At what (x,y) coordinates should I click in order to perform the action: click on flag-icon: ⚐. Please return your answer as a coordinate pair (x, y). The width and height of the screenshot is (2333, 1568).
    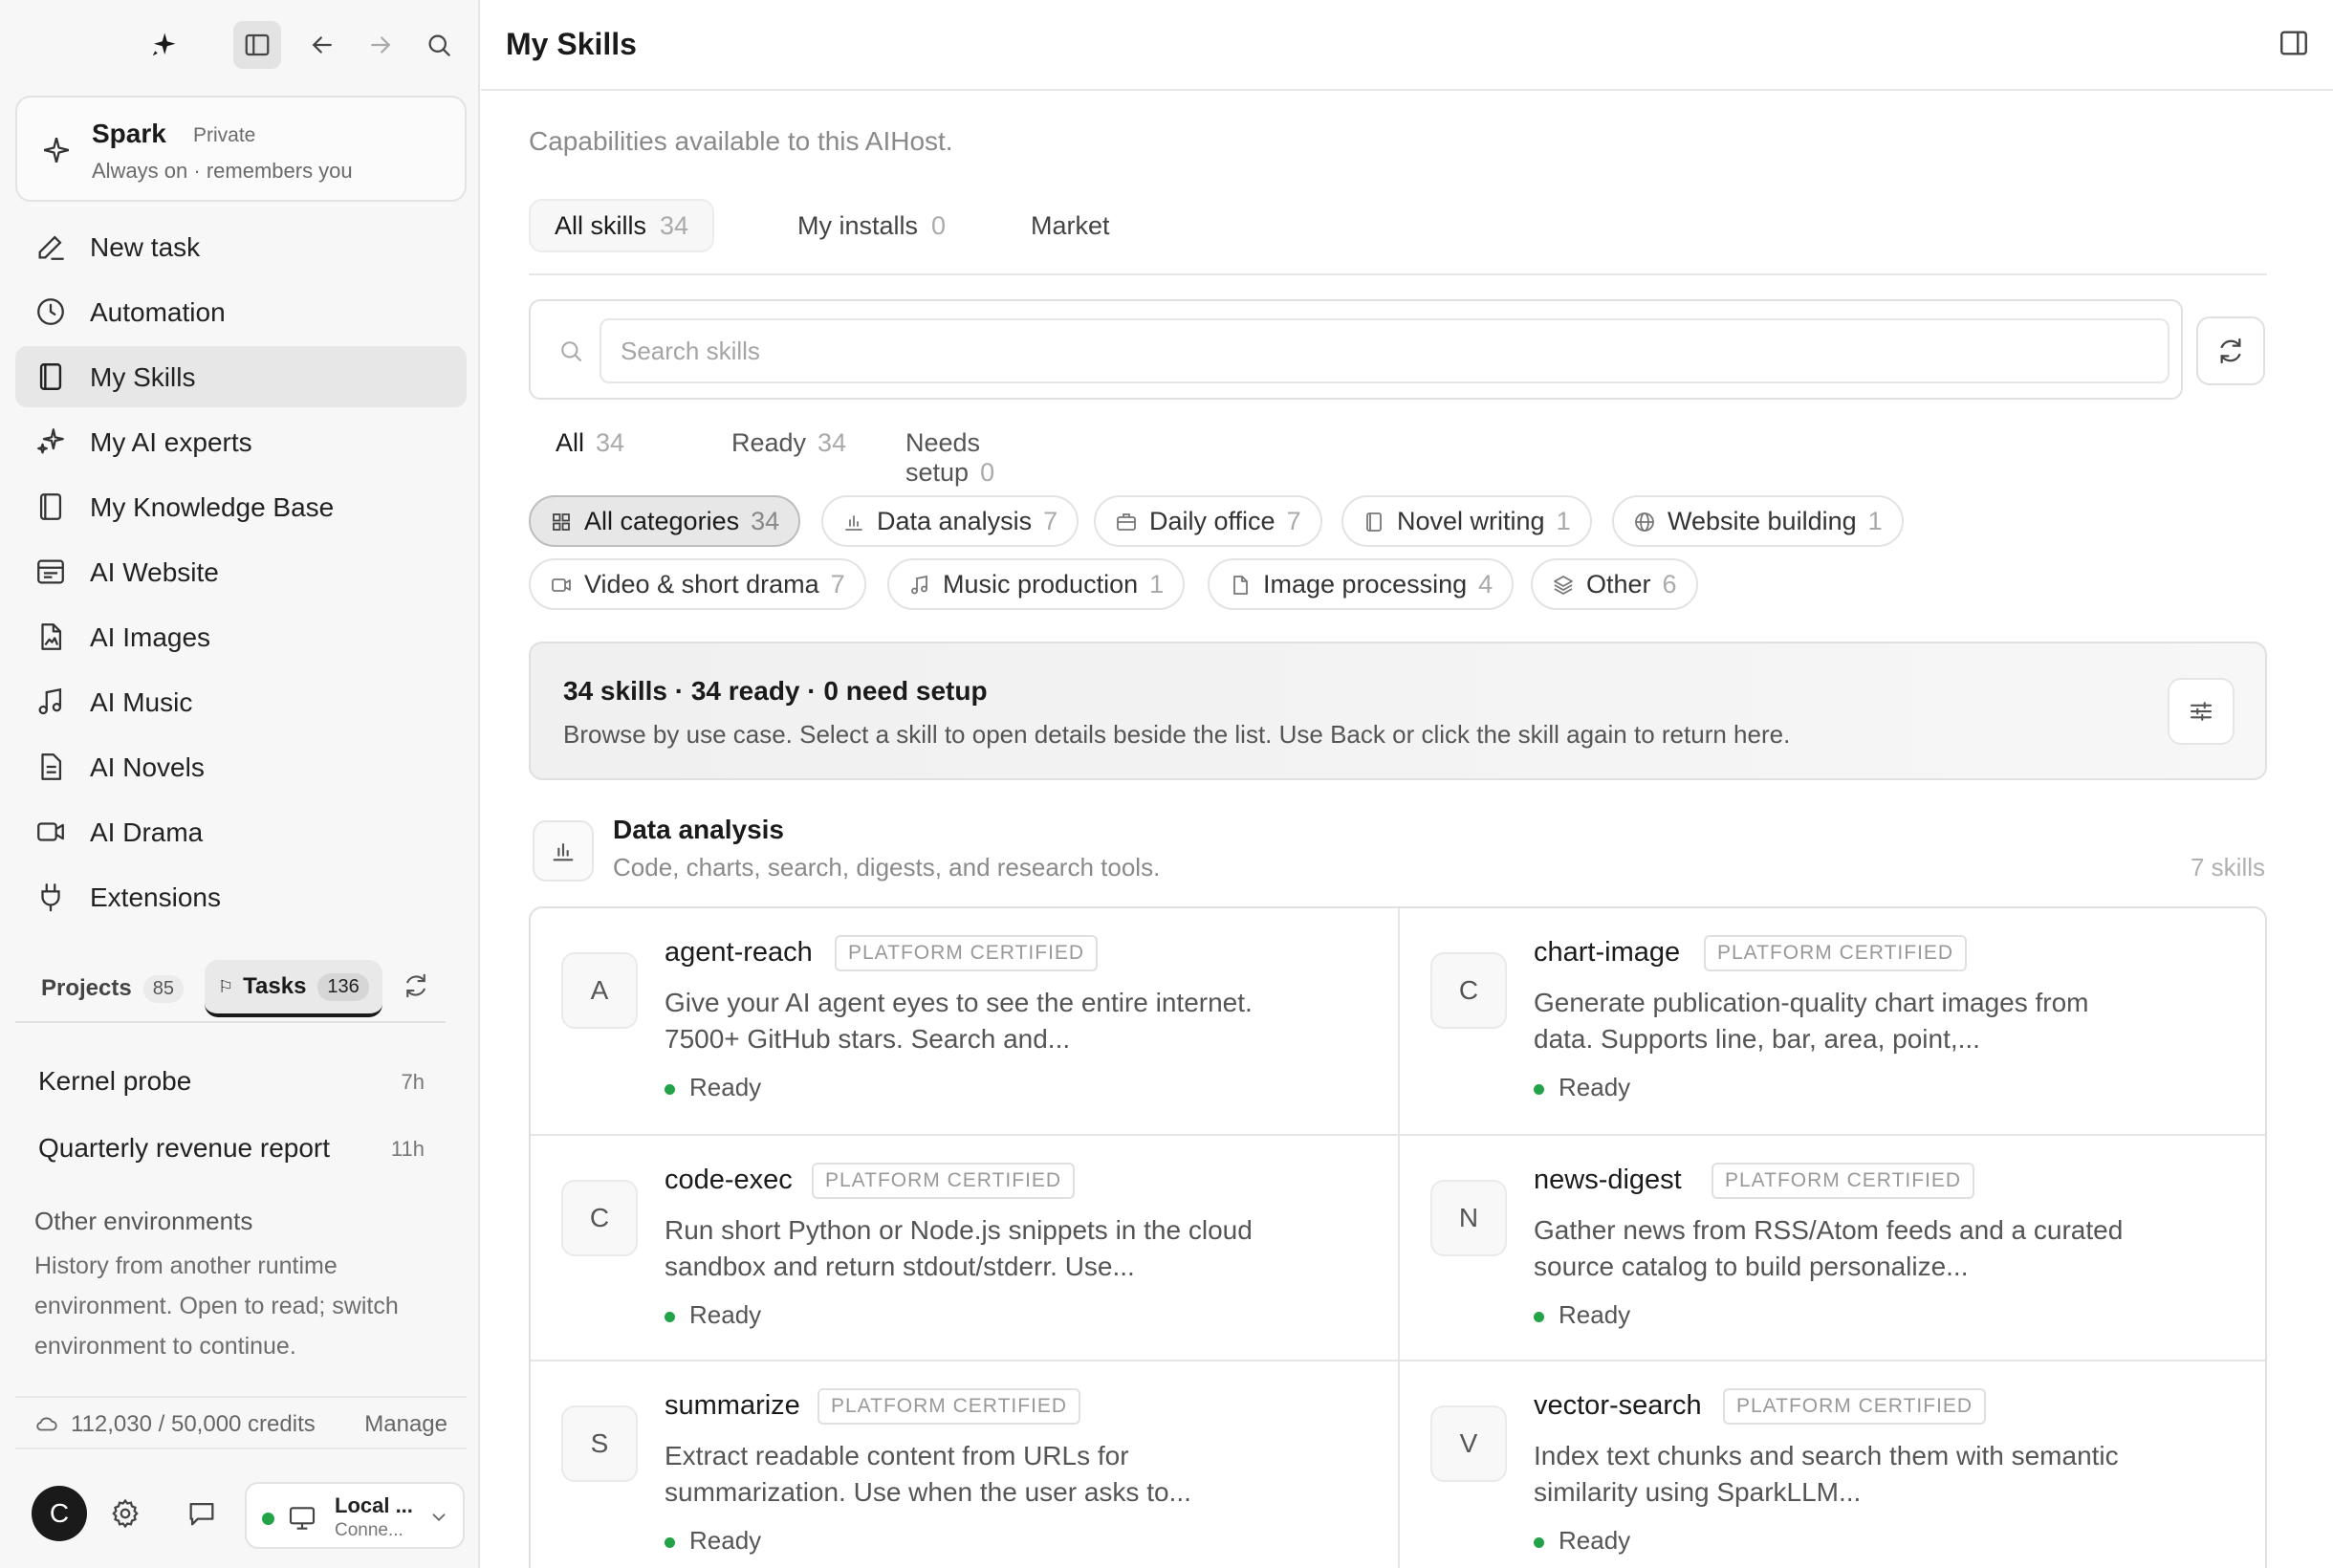
    Looking at the image, I should click on (226, 986).